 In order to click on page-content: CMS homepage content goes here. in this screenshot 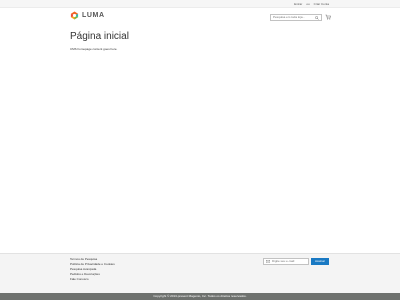, I will do `click(94, 49)`.